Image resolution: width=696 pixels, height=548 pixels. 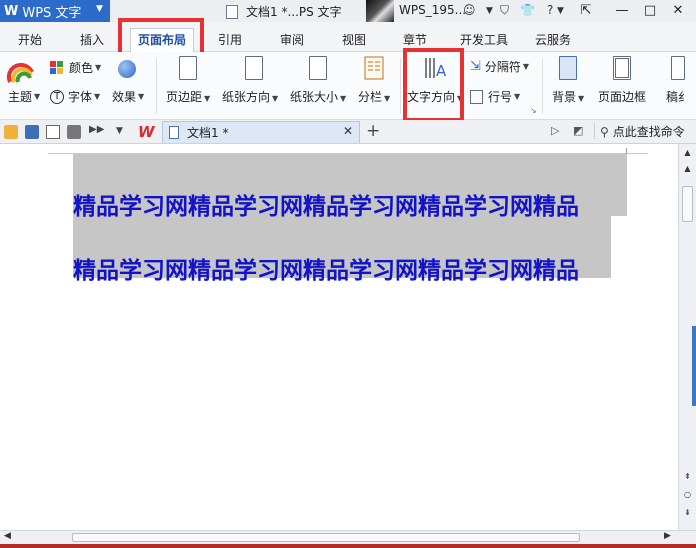 What do you see at coordinates (326, 537) in the screenshot?
I see `horizontal-scroll-thumb` at bounding box center [326, 537].